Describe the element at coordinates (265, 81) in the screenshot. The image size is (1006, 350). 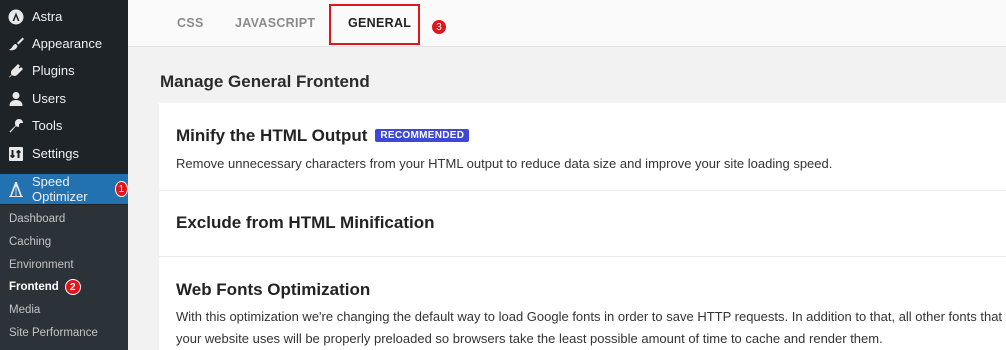
I see `section-title: Manage General Frontend` at that location.